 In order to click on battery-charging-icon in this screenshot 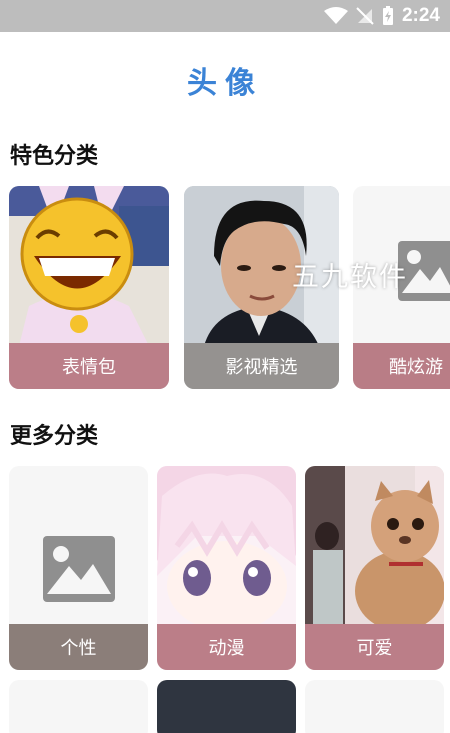, I will do `click(387, 15)`.